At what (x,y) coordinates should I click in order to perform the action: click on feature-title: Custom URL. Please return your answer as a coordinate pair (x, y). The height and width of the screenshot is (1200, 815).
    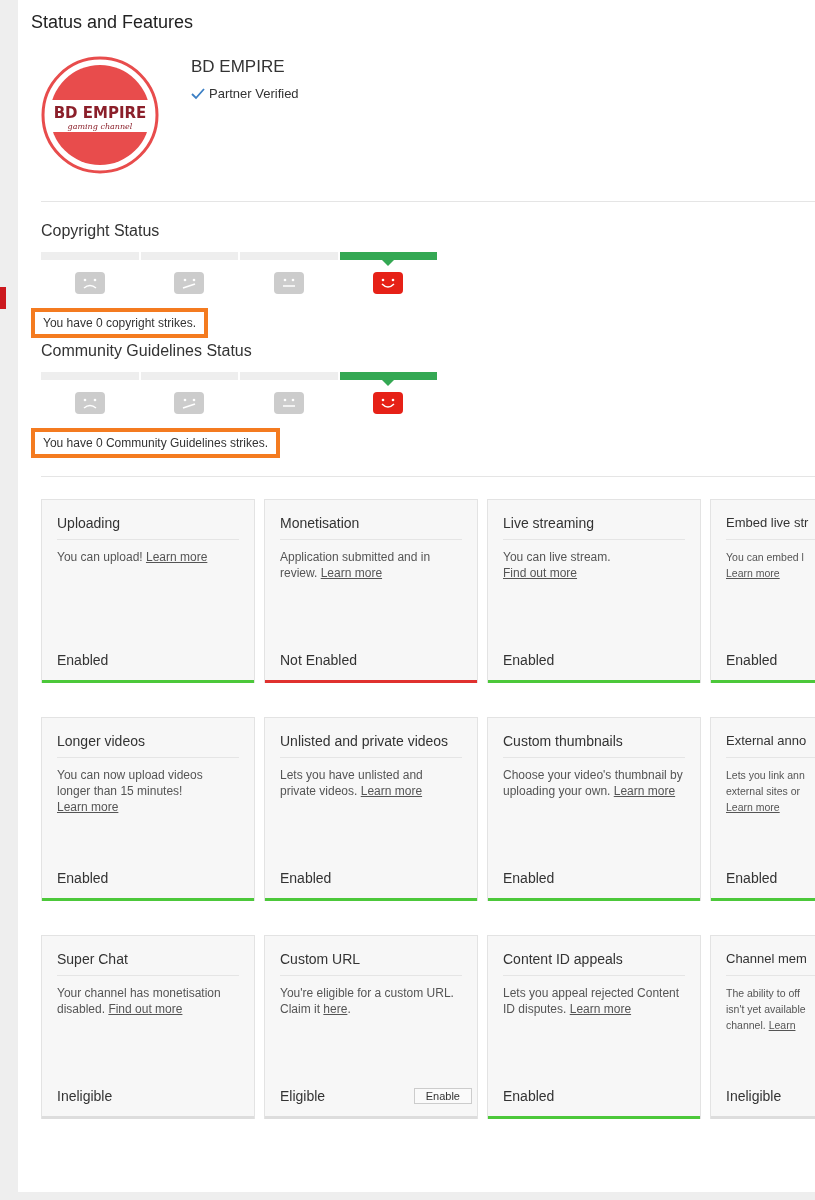
    Looking at the image, I should click on (371, 963).